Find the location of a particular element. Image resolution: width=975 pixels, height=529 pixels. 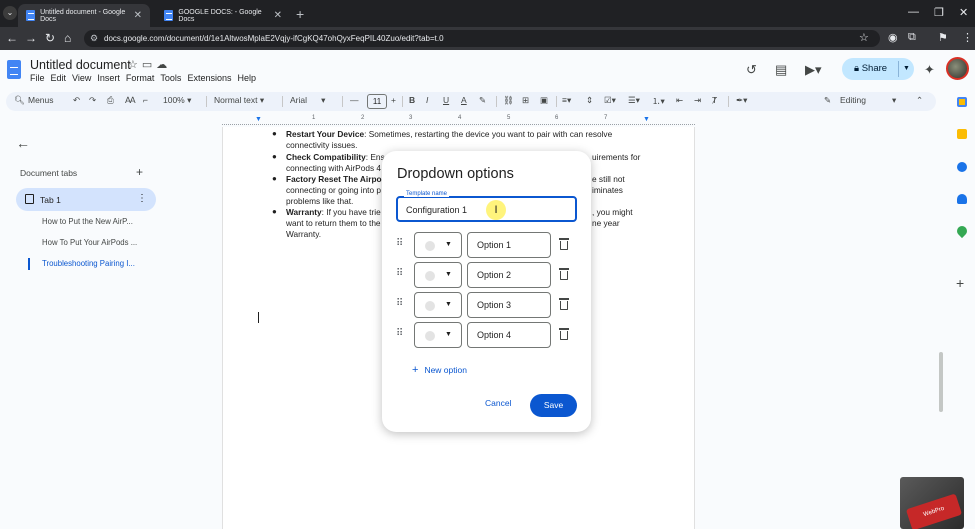

add-tab-icon: + is located at coordinates (139, 172).